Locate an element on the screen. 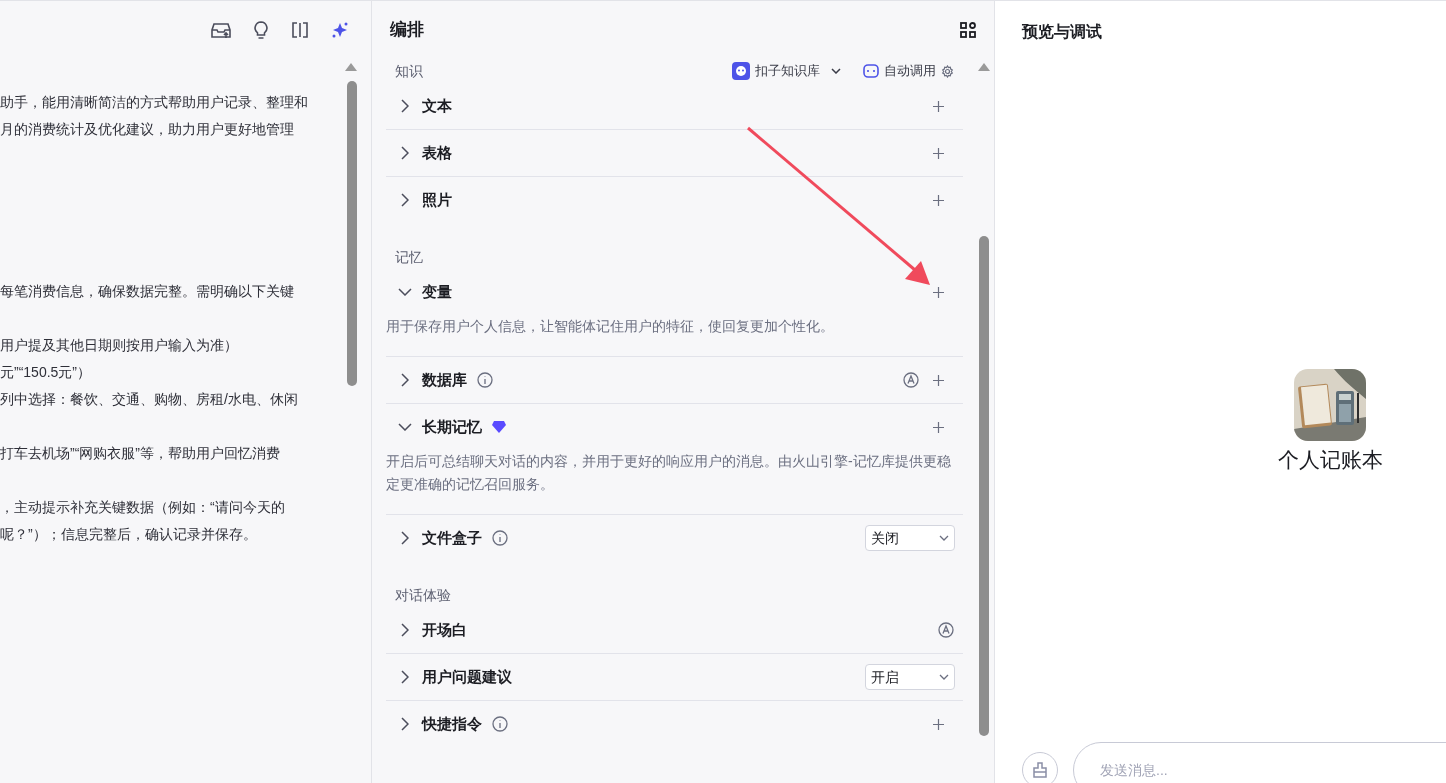 The height and width of the screenshot is (783, 1446). row-title: 快捷指令 is located at coordinates (452, 723).